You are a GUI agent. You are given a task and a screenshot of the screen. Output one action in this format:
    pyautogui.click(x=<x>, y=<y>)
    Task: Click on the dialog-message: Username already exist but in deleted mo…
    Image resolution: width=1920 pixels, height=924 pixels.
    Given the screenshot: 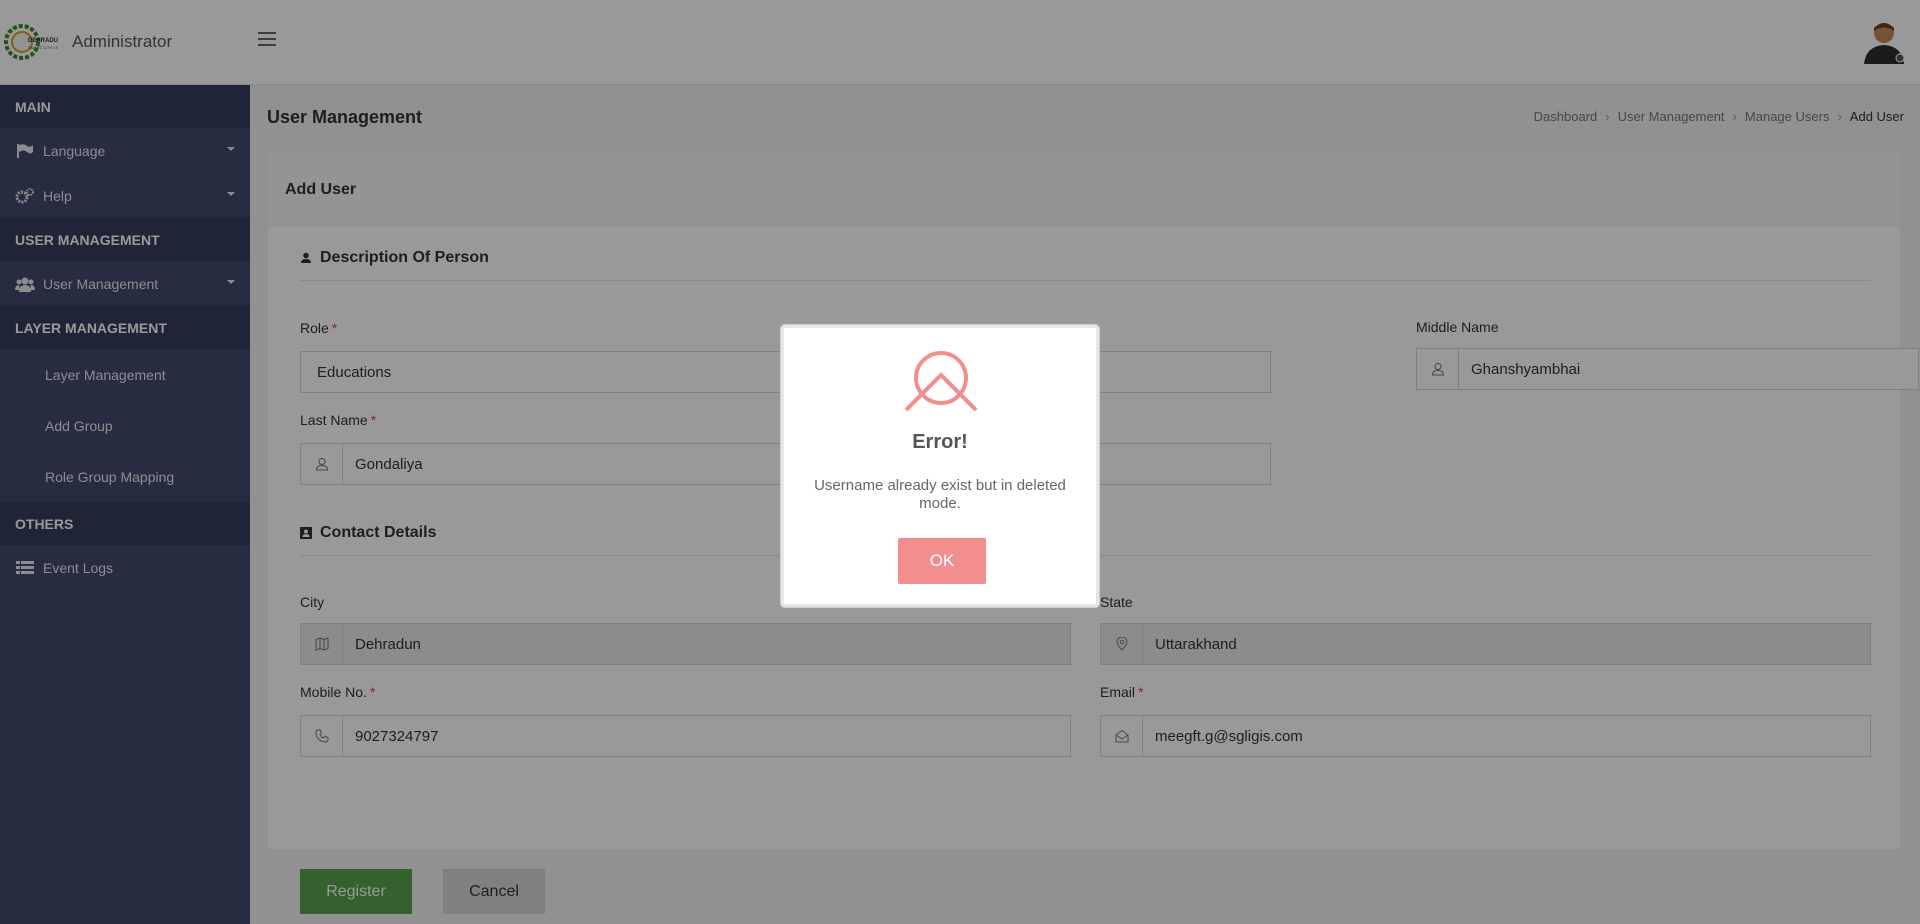 What is the action you would take?
    pyautogui.click(x=940, y=494)
    